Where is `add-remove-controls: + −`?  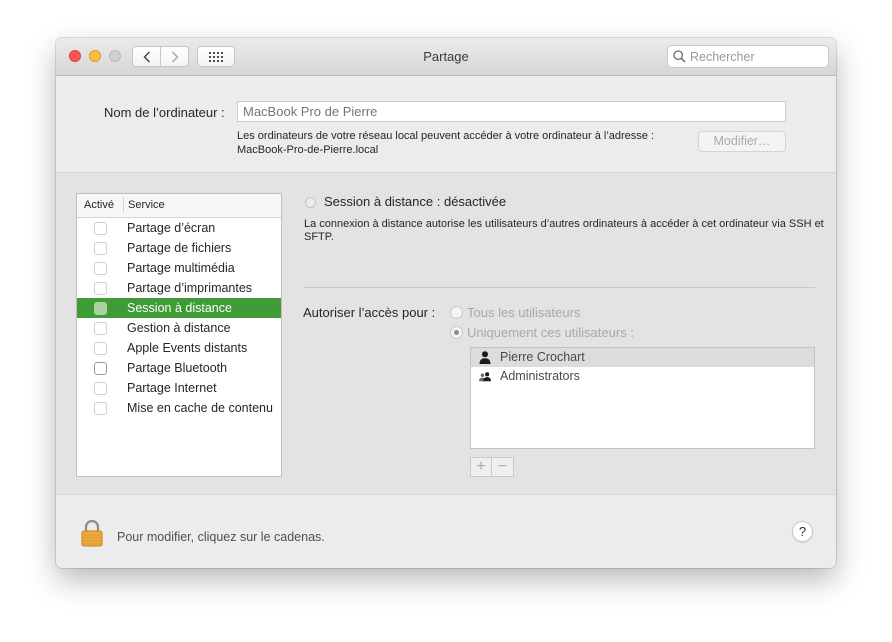 add-remove-controls: + − is located at coordinates (492, 467).